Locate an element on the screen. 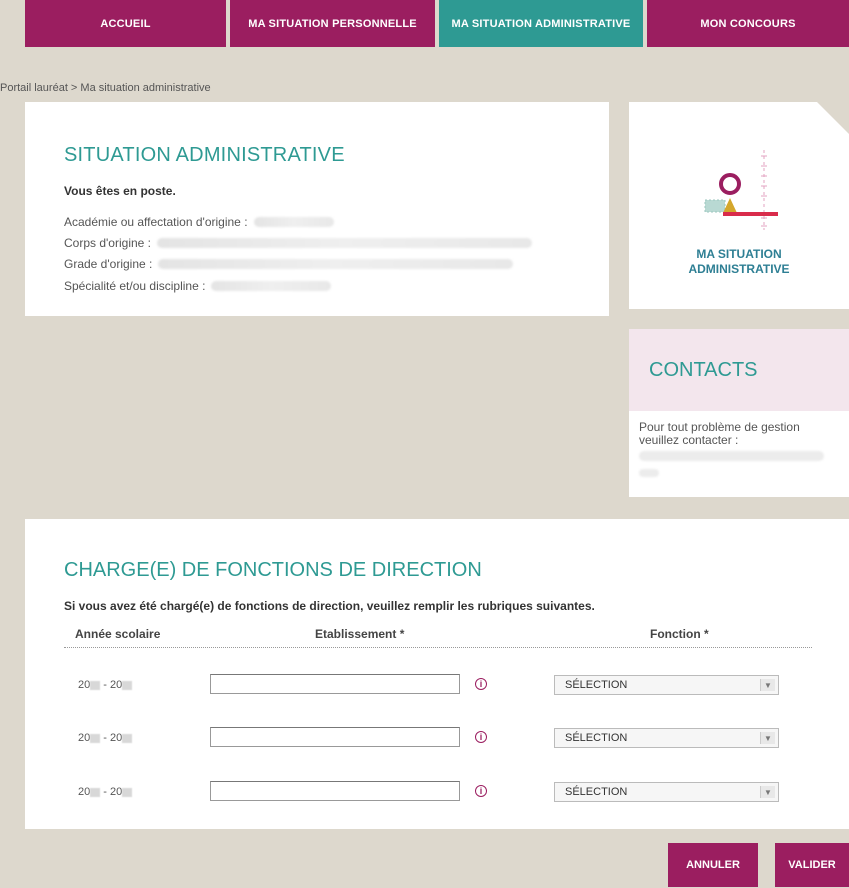  info-label: Spécialité et/ou discipline : is located at coordinates (135, 286).